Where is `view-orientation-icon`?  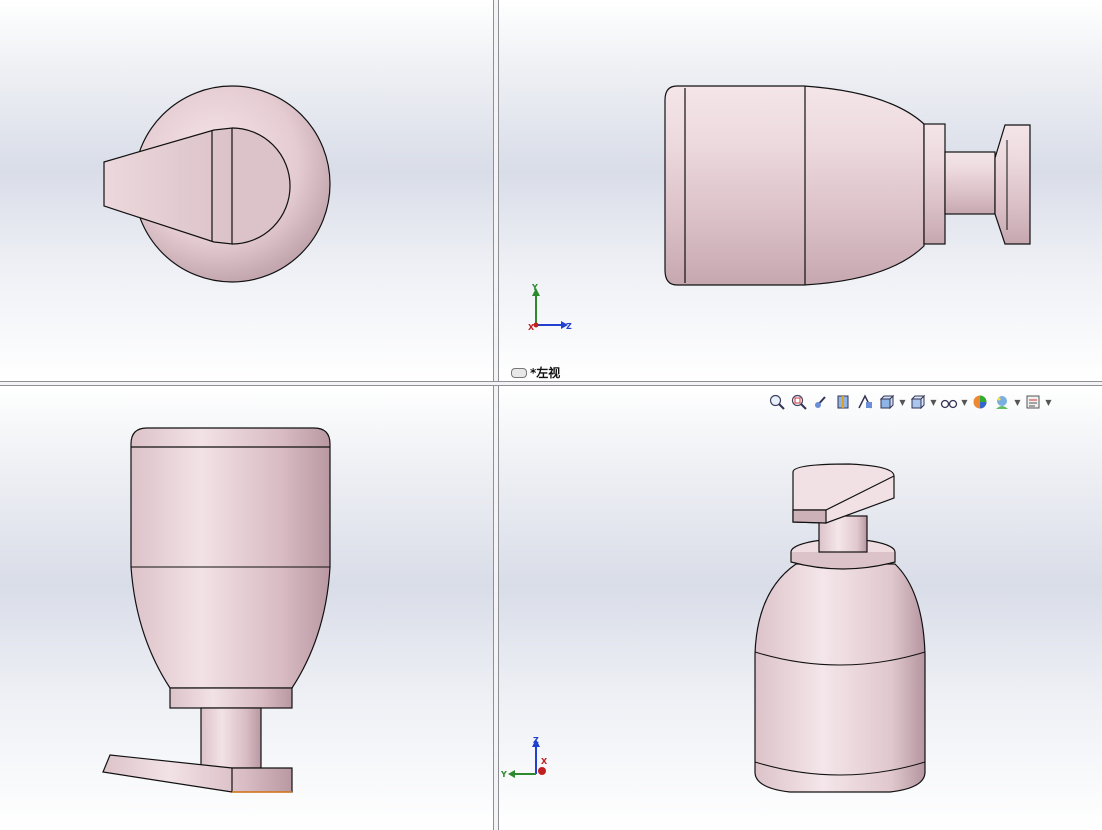 view-orientation-icon is located at coordinates (887, 402).